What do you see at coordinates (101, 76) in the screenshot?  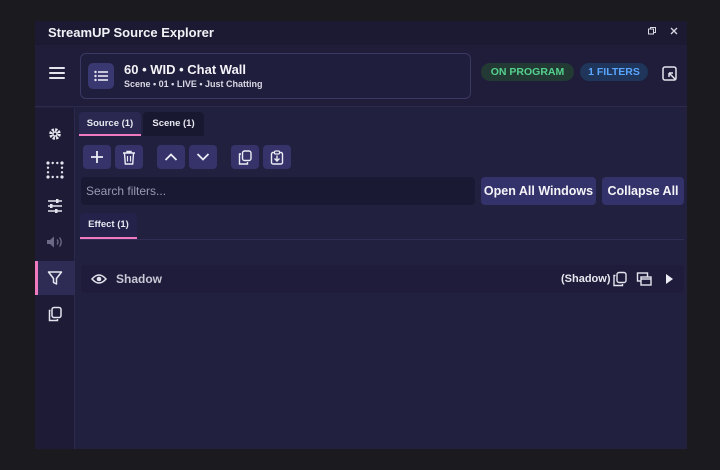 I see `list-icon` at bounding box center [101, 76].